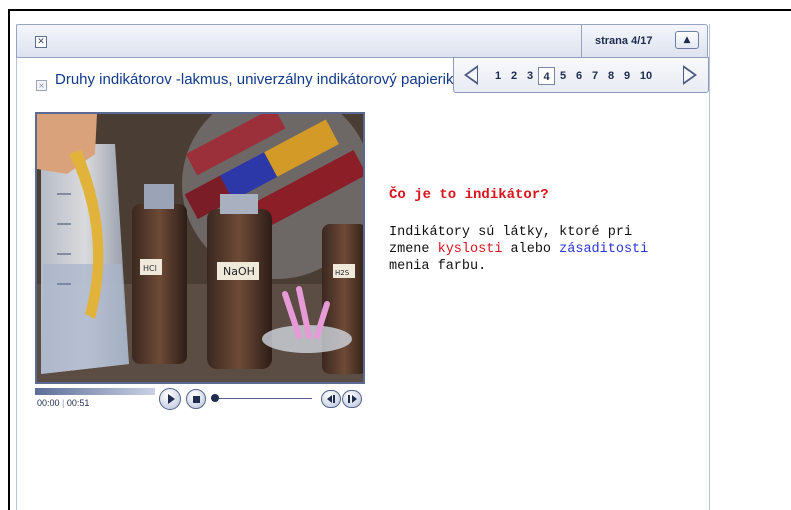  I want to click on page-link-5: 5, so click(563, 76).